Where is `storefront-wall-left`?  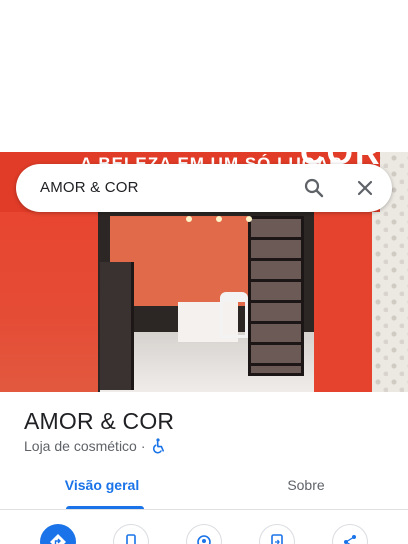
storefront-wall-left is located at coordinates (50, 297).